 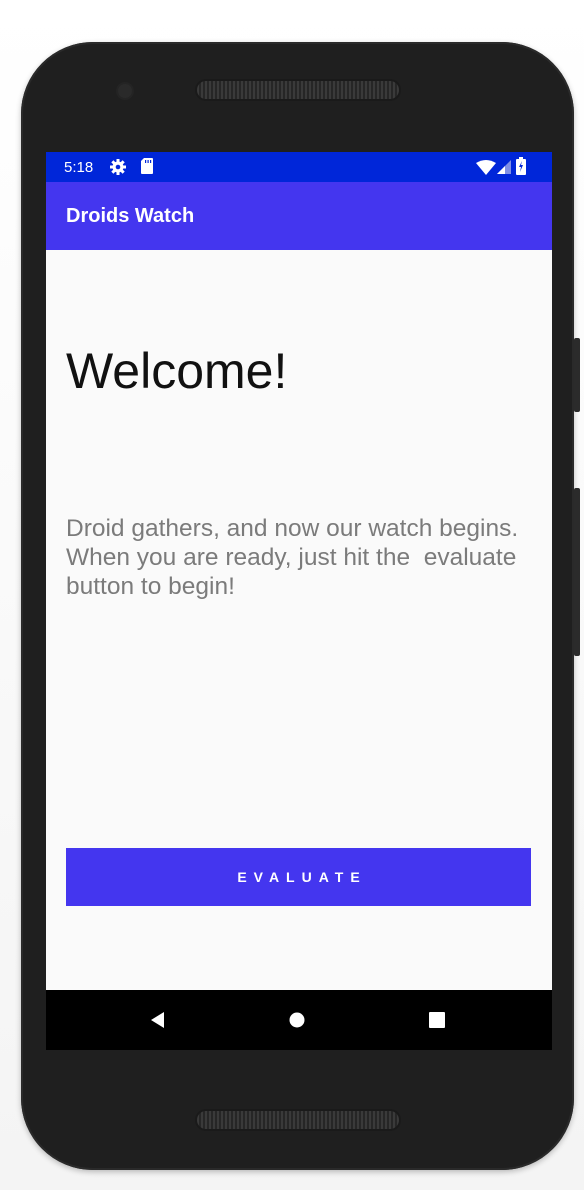 What do you see at coordinates (177, 371) in the screenshot?
I see `welcome-heading: Welcome!` at bounding box center [177, 371].